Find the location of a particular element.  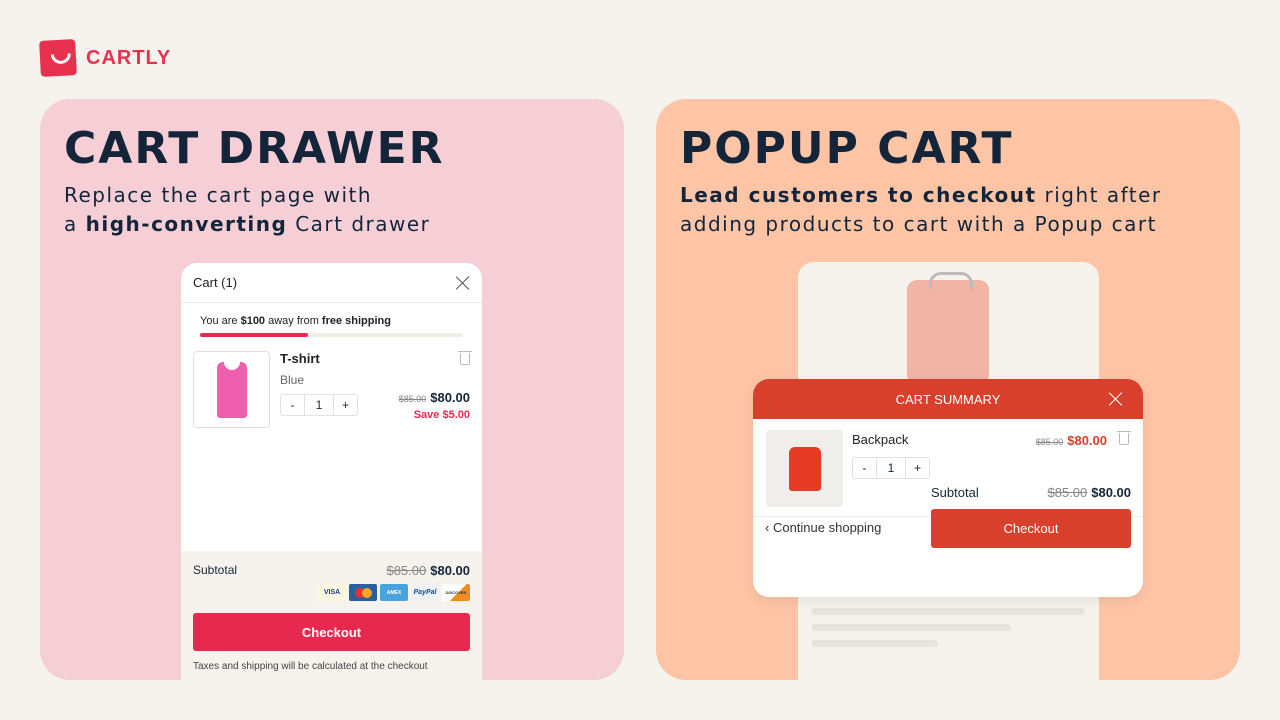

brand-name: CARTLY is located at coordinates (129, 57).